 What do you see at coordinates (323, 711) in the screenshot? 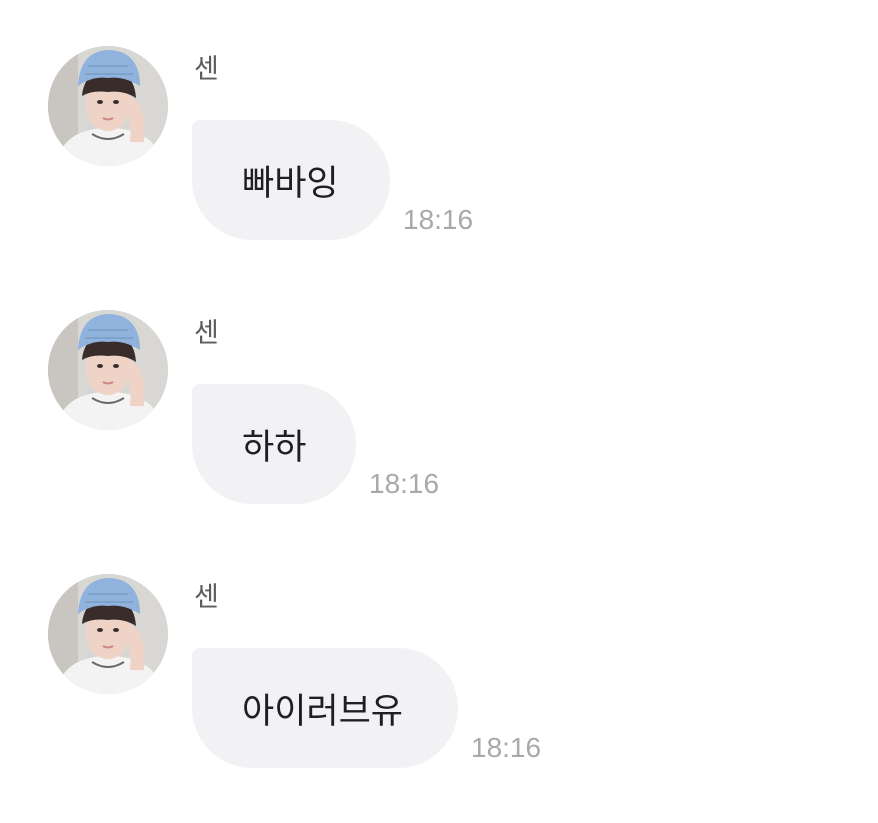
I see `message-text: 아이러브유` at bounding box center [323, 711].